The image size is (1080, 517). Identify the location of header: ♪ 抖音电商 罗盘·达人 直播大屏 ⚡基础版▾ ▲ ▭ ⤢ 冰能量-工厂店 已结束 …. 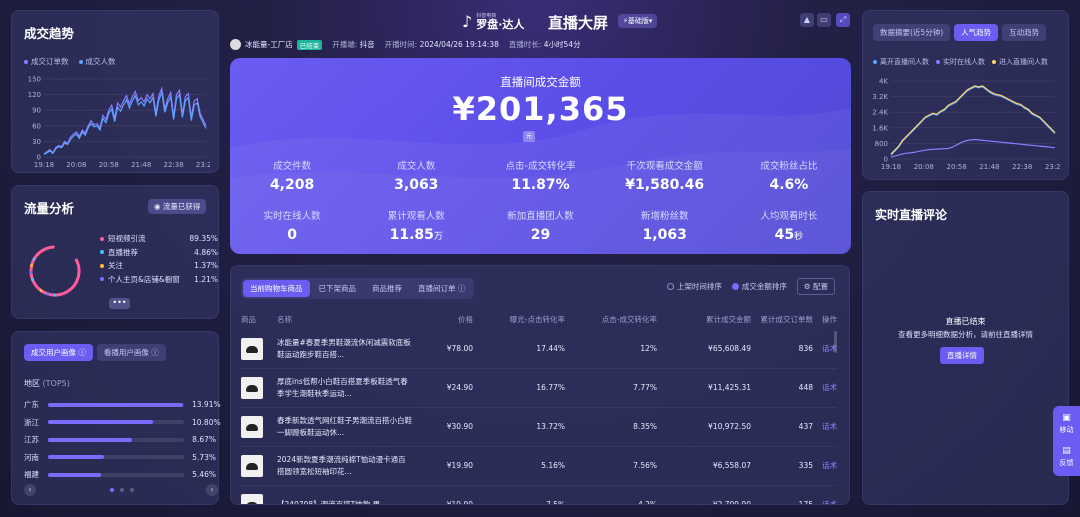
(540, 32).